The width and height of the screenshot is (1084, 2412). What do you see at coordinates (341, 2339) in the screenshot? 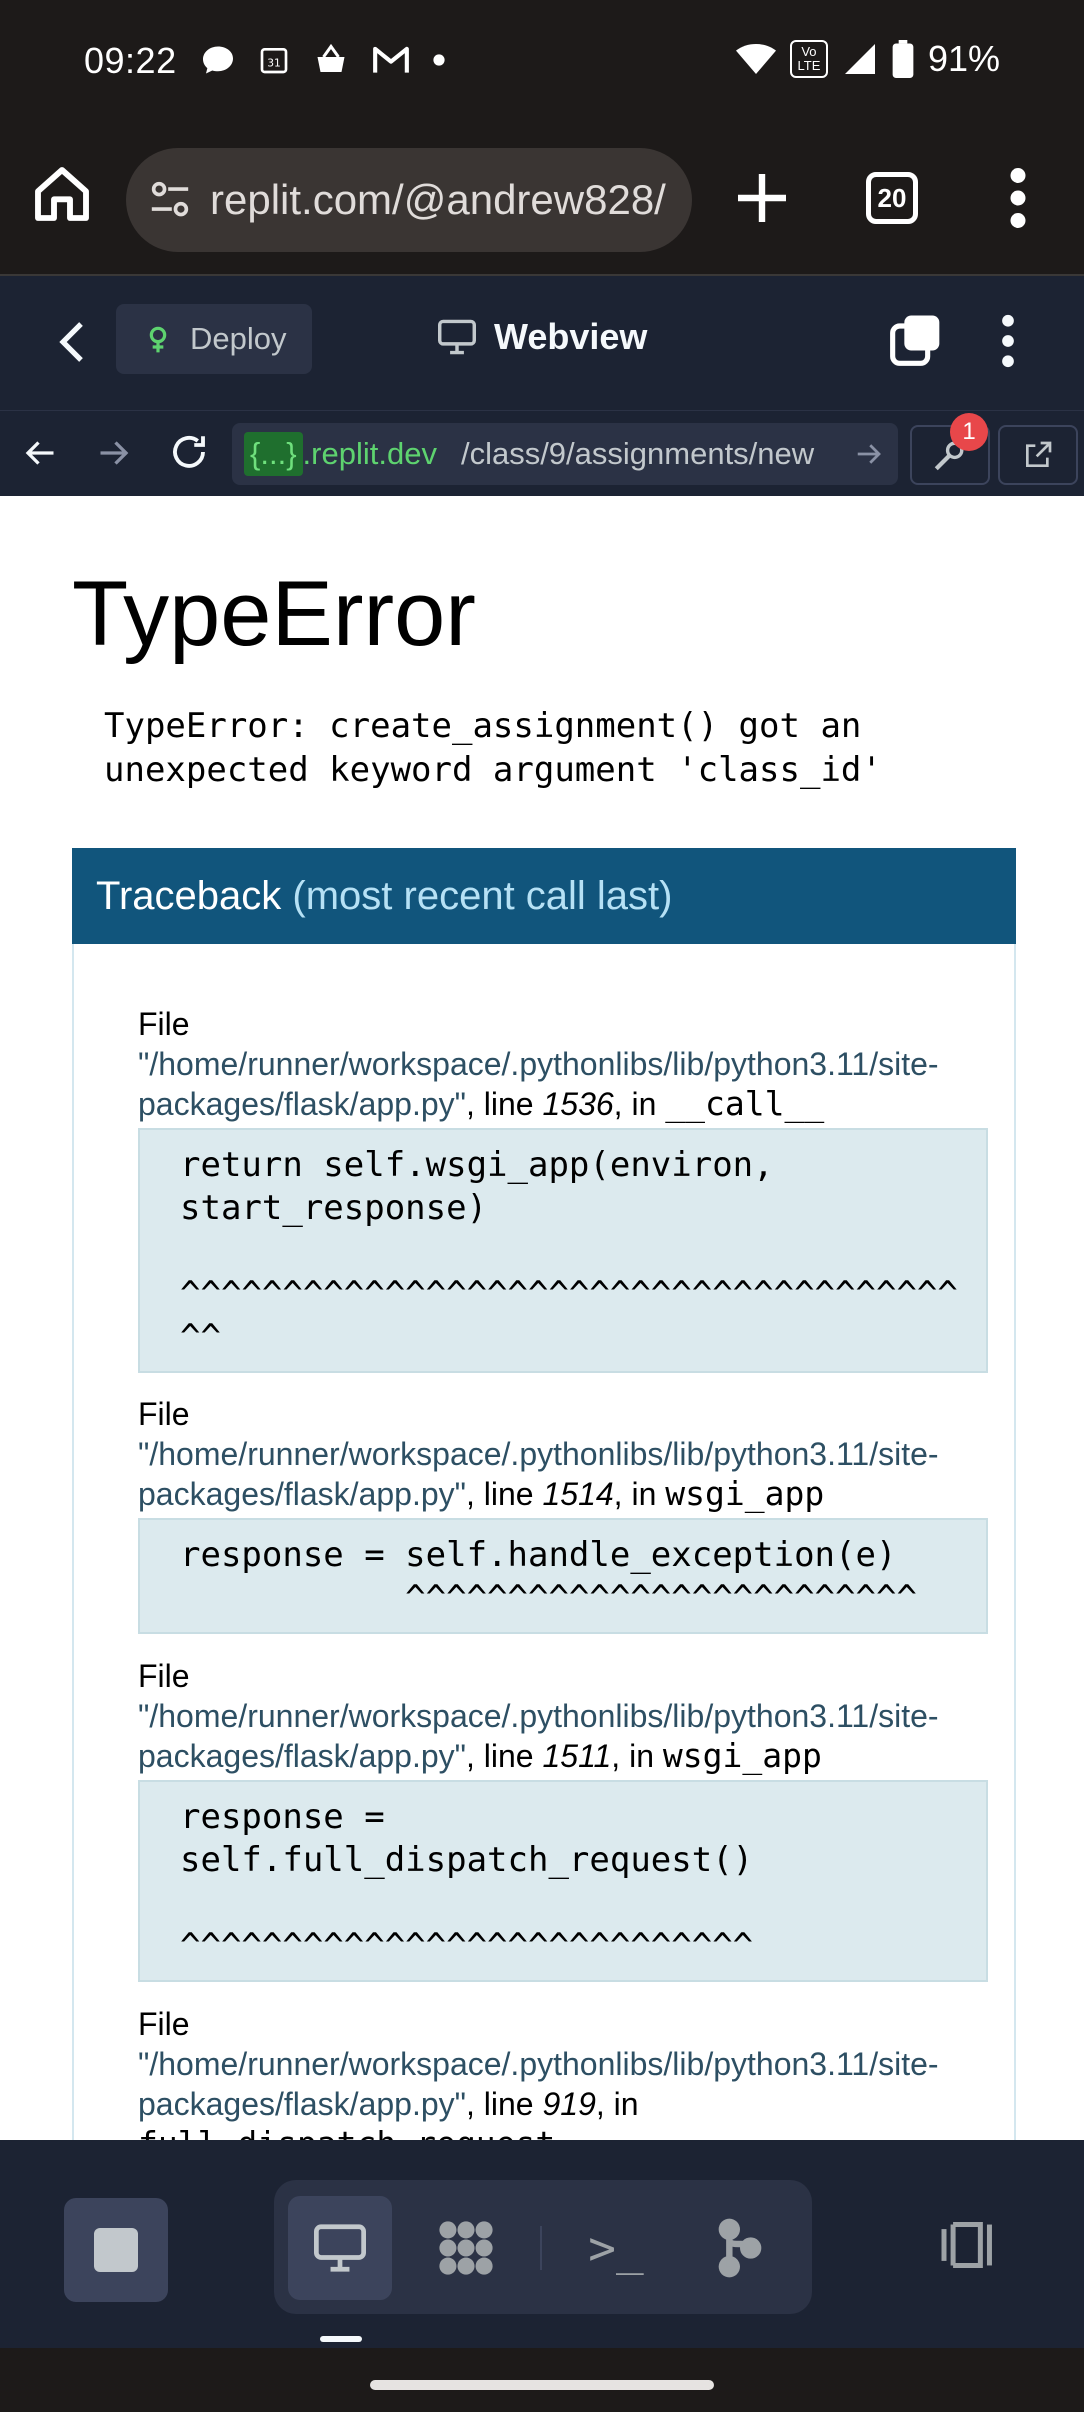
I see `active-tab-indicator` at bounding box center [341, 2339].